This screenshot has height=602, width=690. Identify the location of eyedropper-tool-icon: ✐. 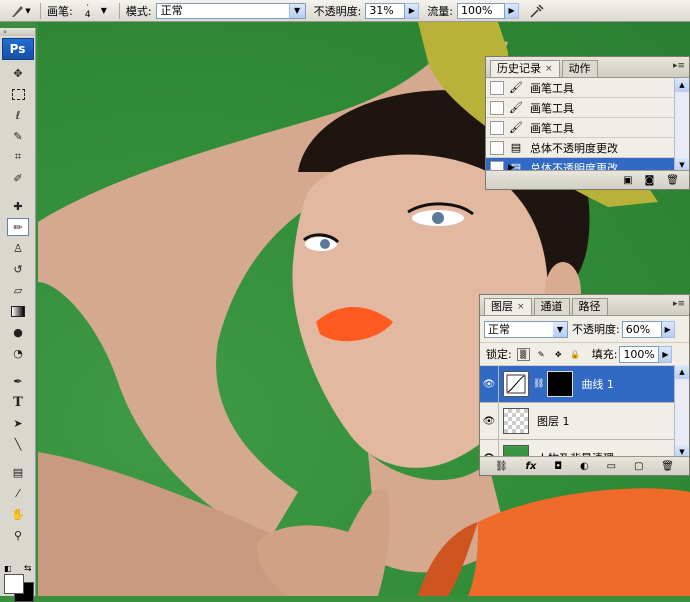
(18, 178).